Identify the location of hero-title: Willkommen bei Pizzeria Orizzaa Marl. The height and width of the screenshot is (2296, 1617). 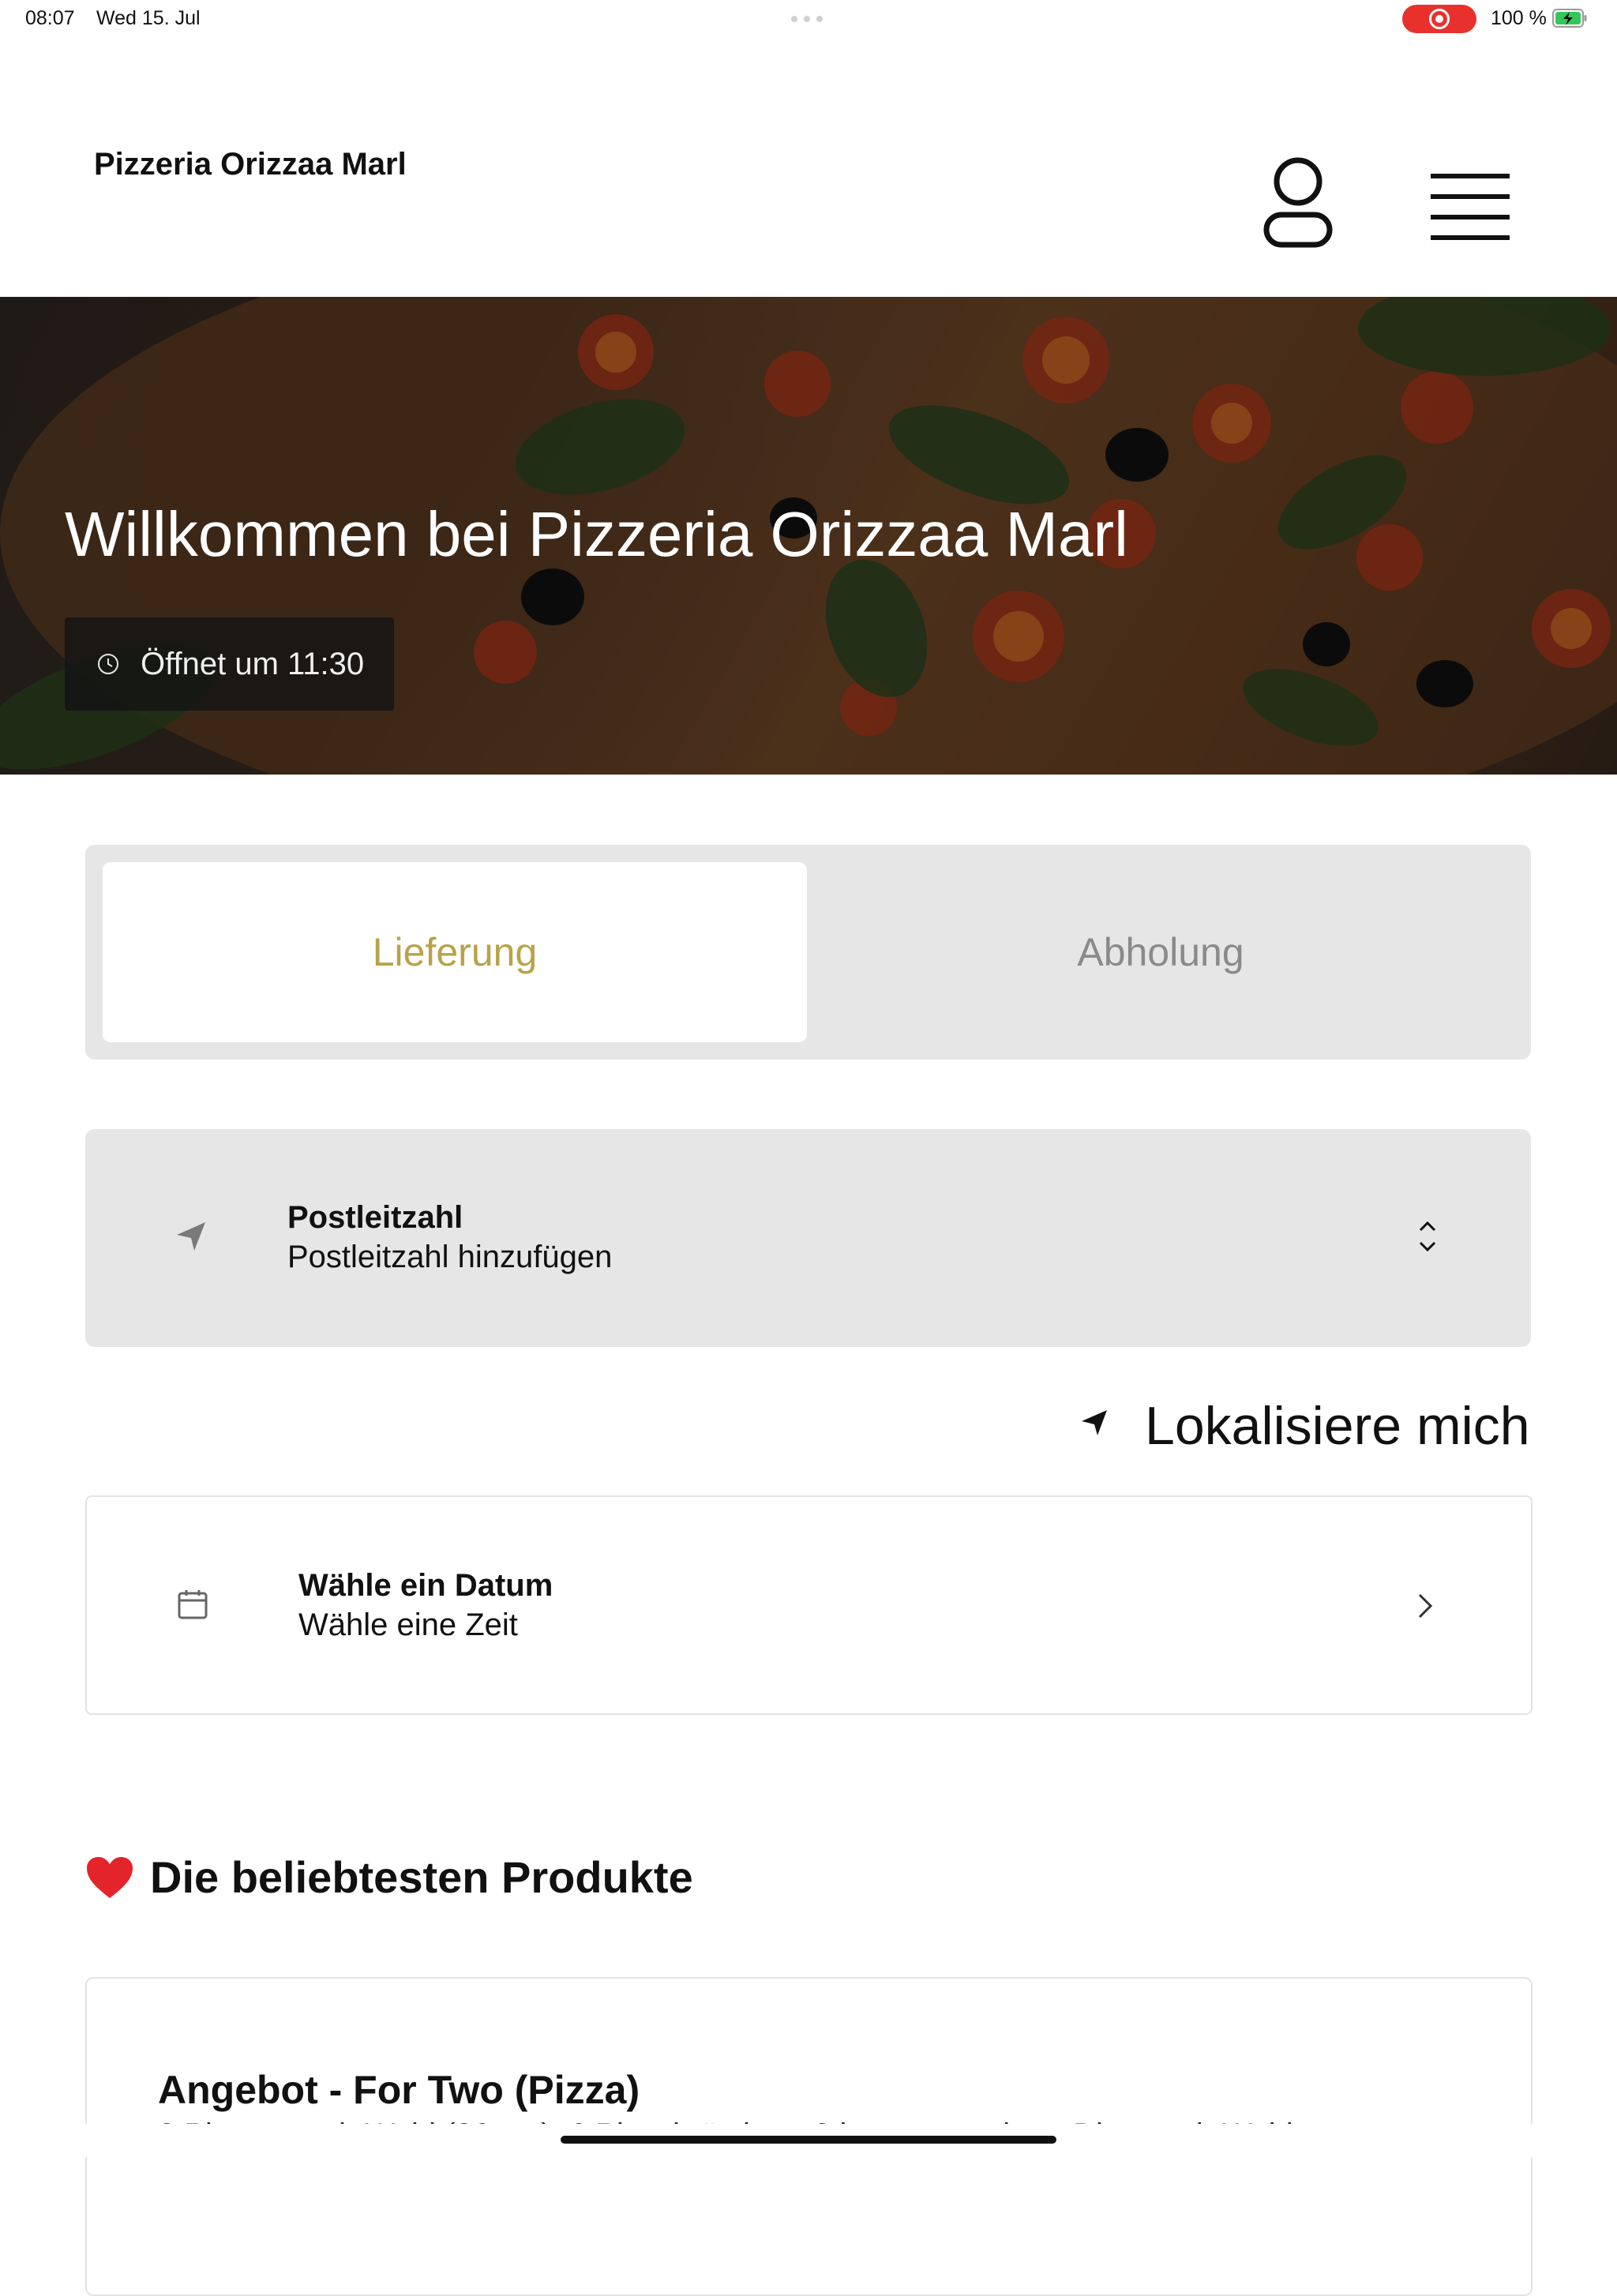
(597, 534).